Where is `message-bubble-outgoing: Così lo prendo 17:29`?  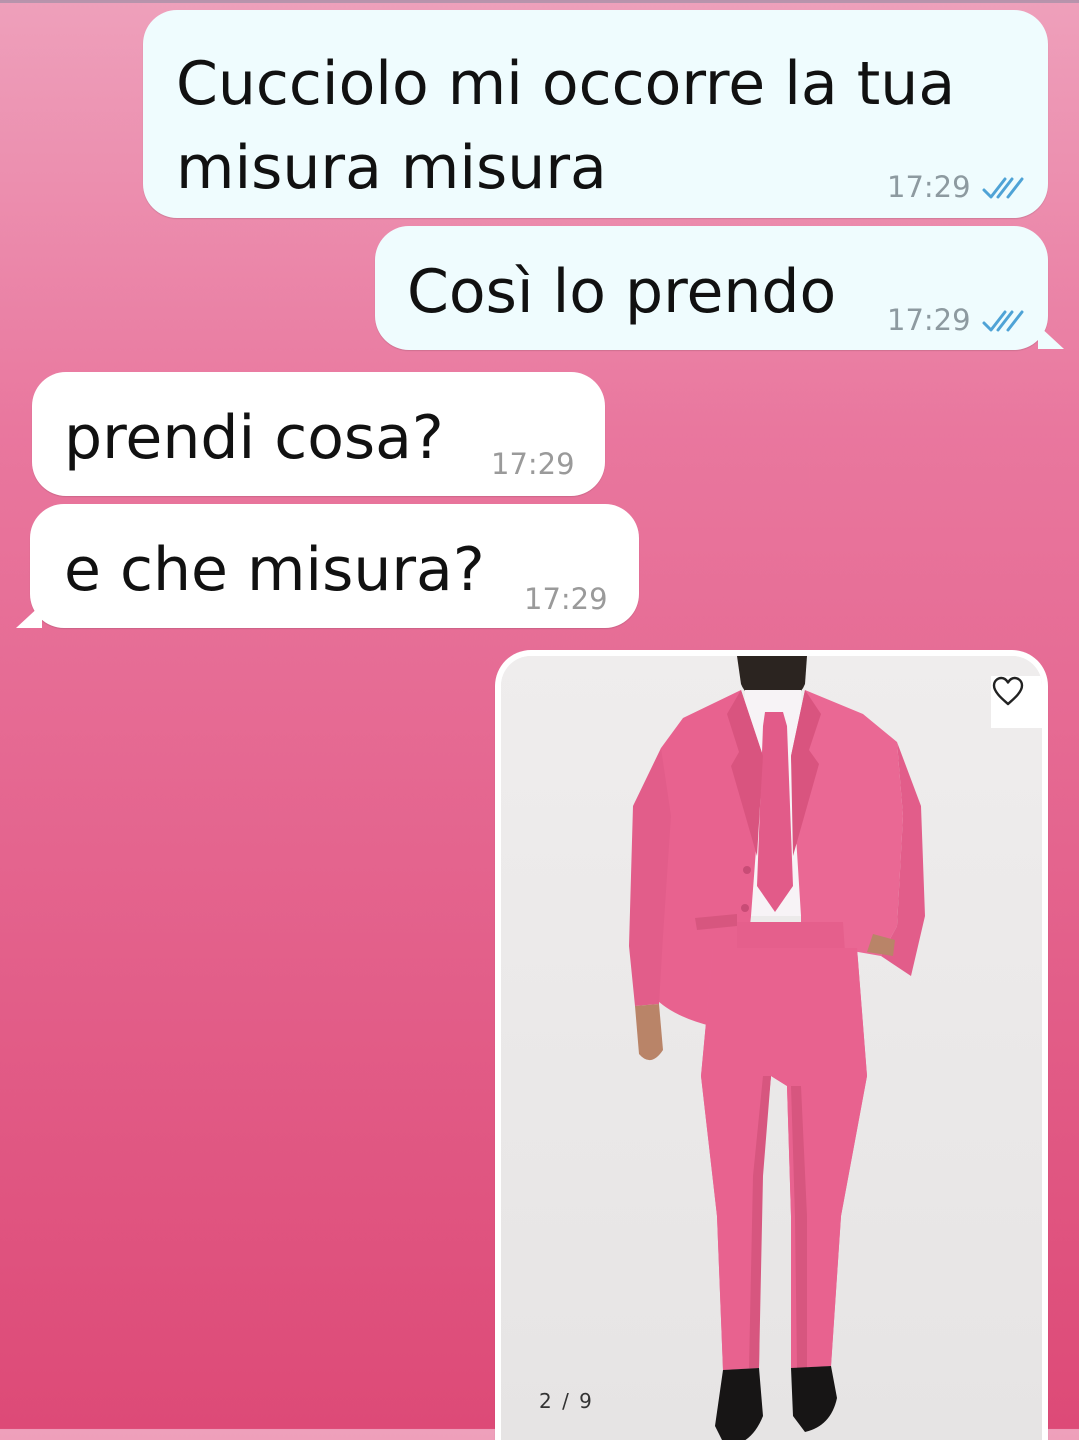 message-bubble-outgoing: Così lo prendo 17:29 is located at coordinates (711, 288).